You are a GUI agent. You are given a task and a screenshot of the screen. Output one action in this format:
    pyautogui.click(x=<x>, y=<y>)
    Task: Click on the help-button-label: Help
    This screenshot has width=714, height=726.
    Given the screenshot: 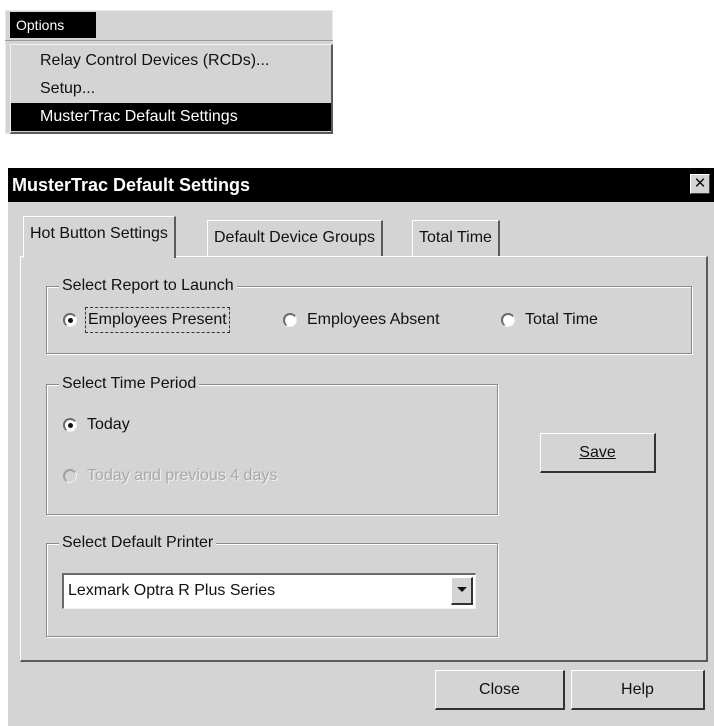 What is the action you would take?
    pyautogui.click(x=637, y=689)
    